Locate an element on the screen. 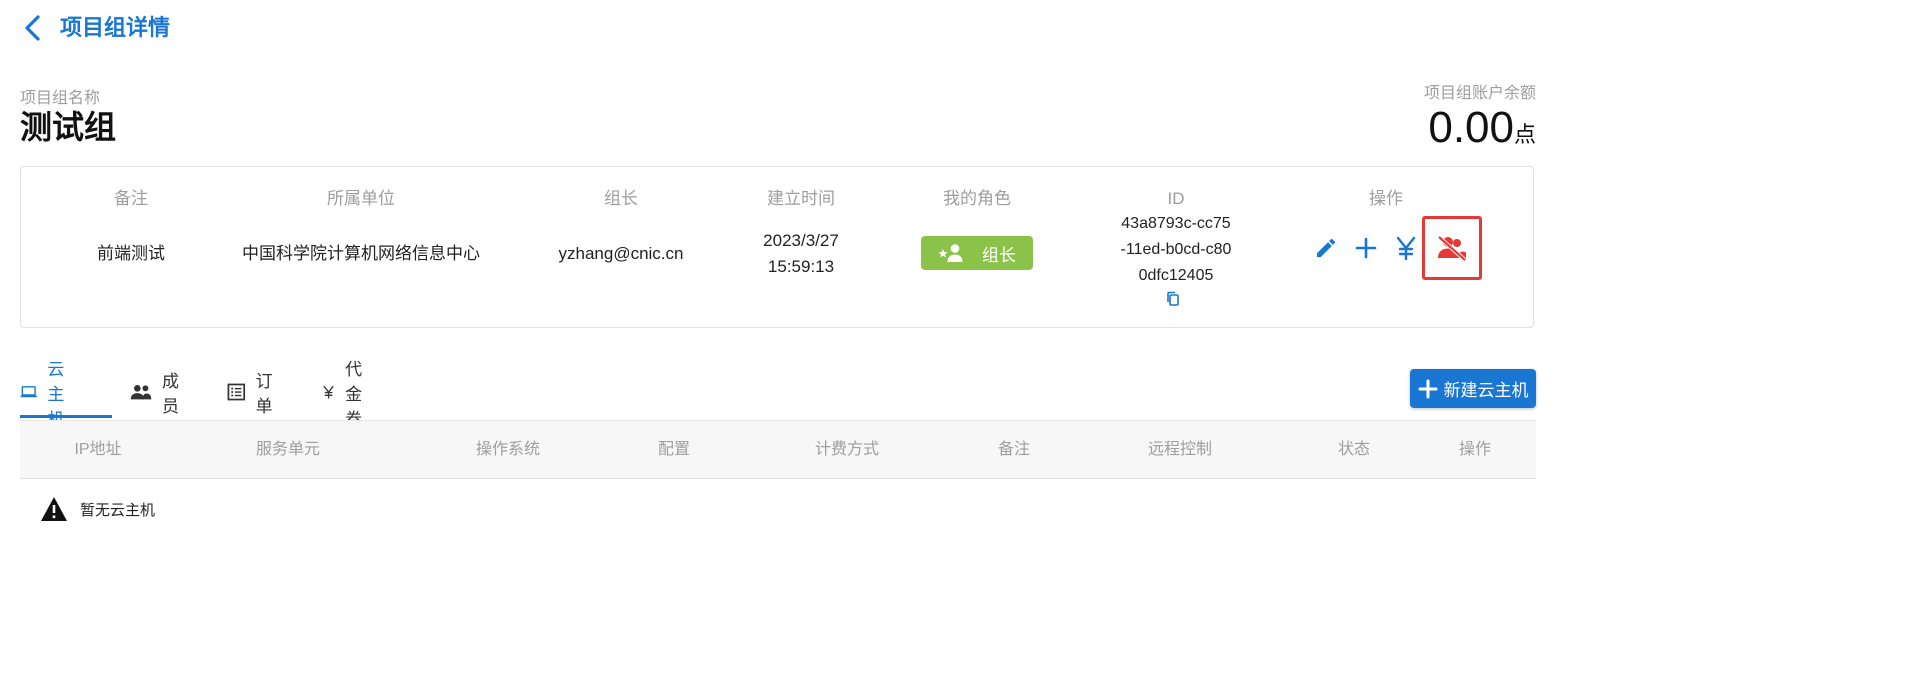 Image resolution: width=1908 pixels, height=679 pixels. people-icon is located at coordinates (141, 392).